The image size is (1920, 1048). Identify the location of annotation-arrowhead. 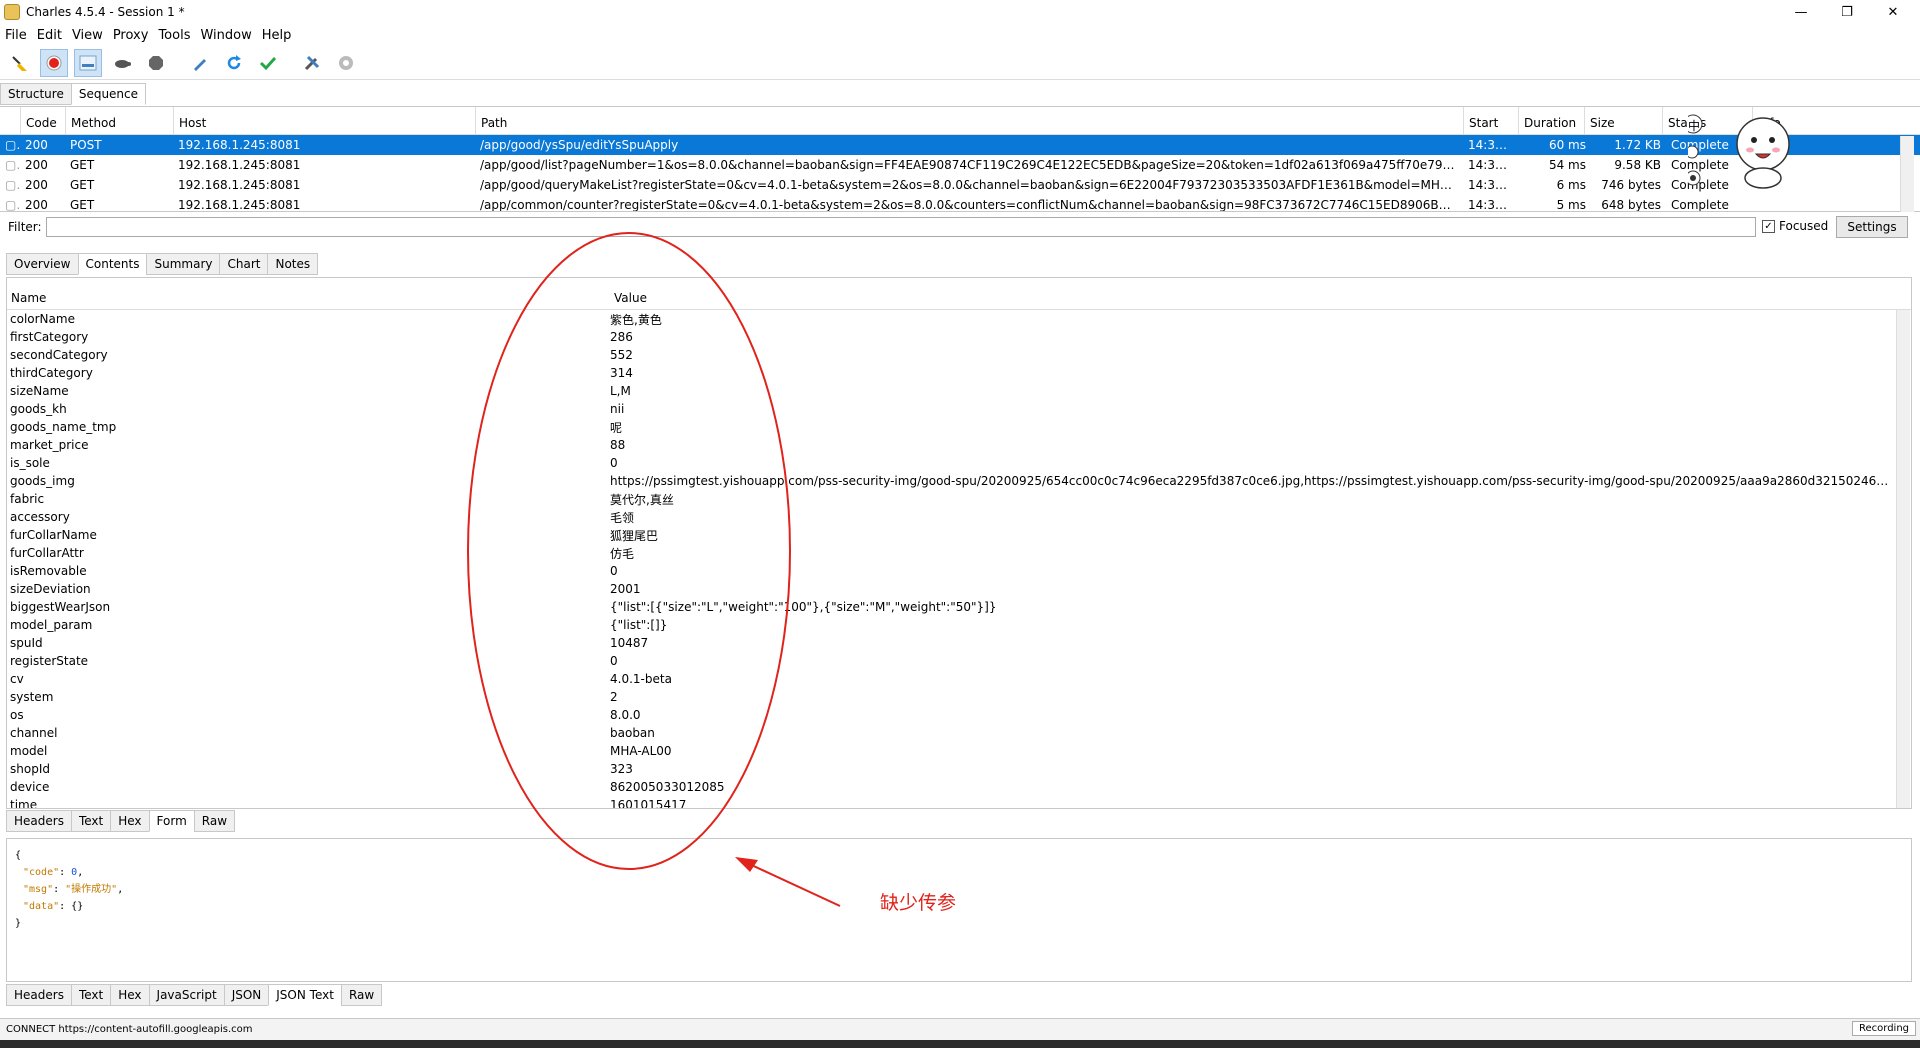
(746, 864).